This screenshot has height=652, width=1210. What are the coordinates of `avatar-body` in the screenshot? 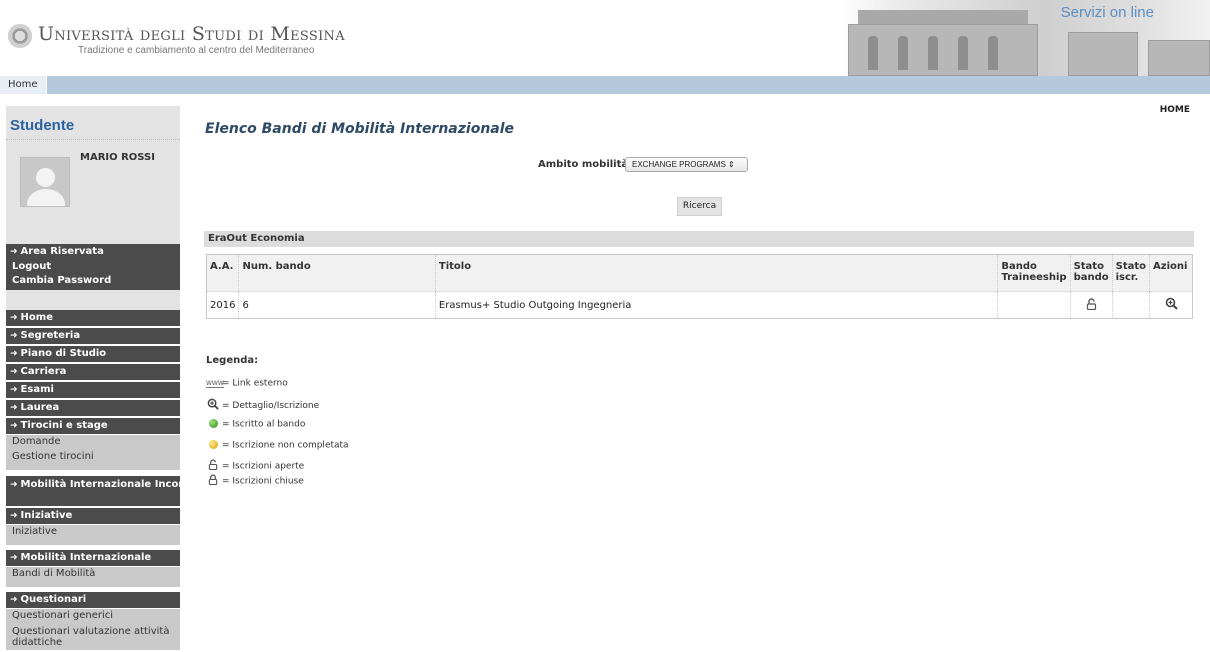 It's located at (46, 197).